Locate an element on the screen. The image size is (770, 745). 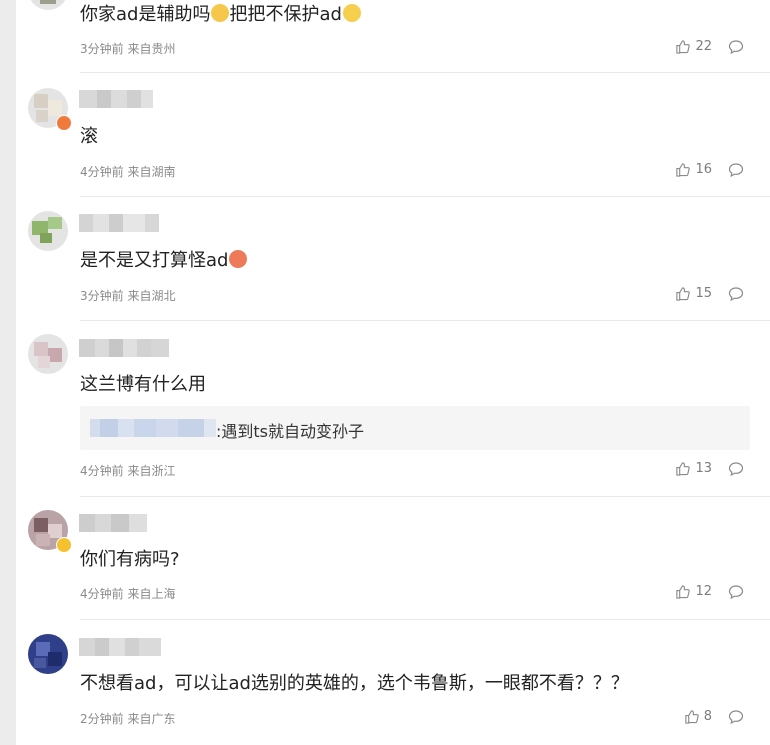
like-count: 22 is located at coordinates (703, 46).